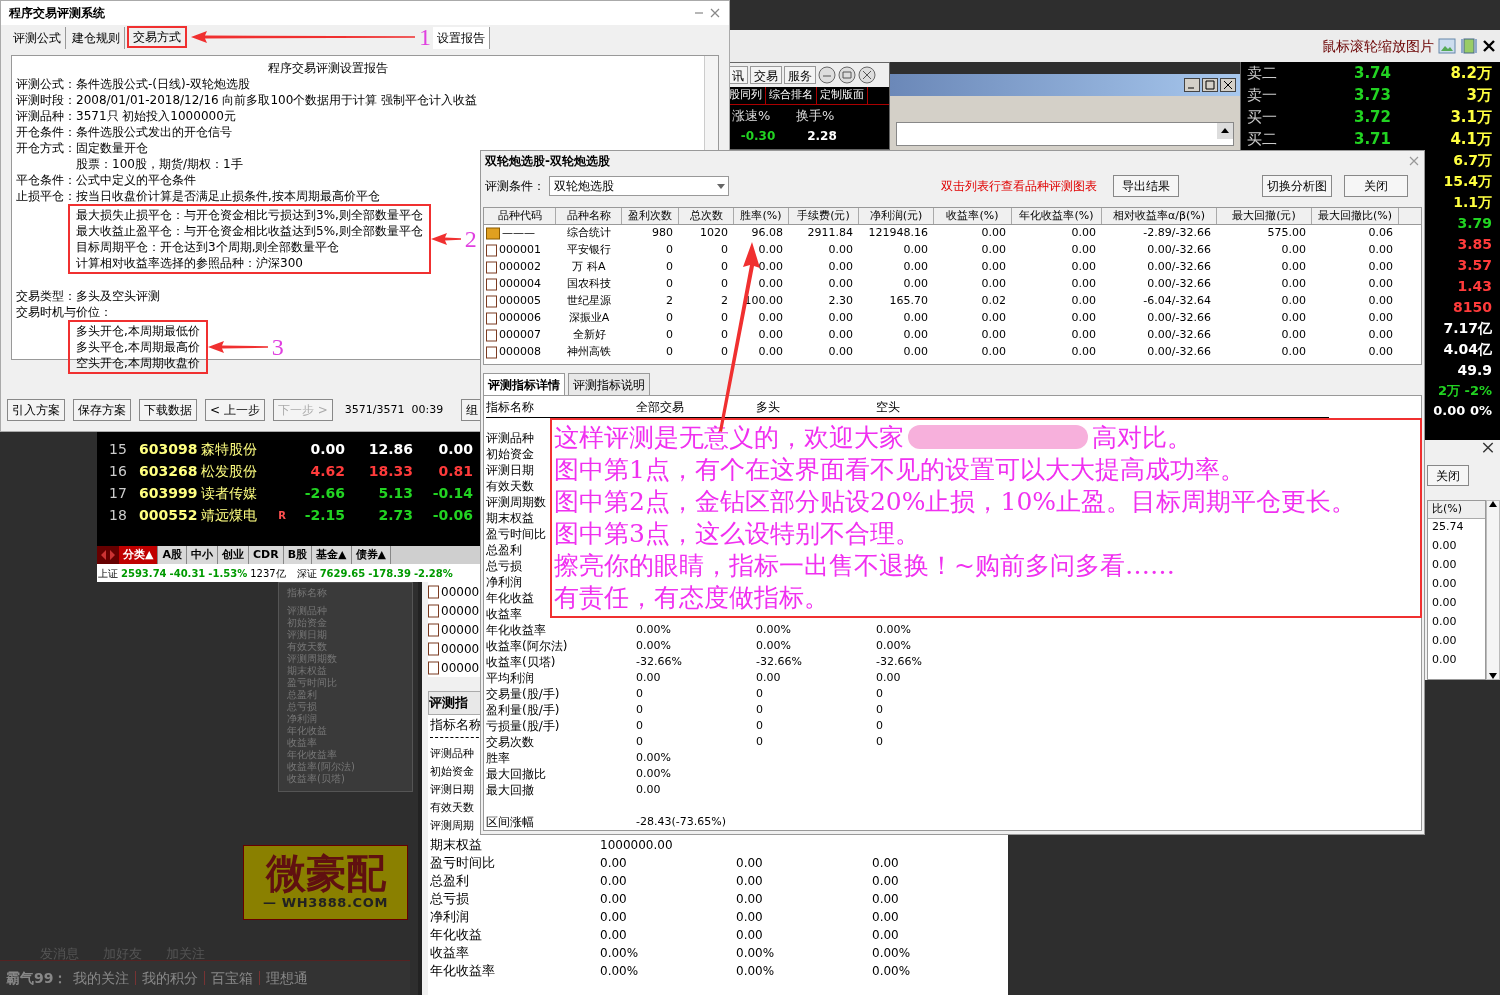  Describe the element at coordinates (650, 216) in the screenshot. I see `column-header: 盈利次数` at that location.